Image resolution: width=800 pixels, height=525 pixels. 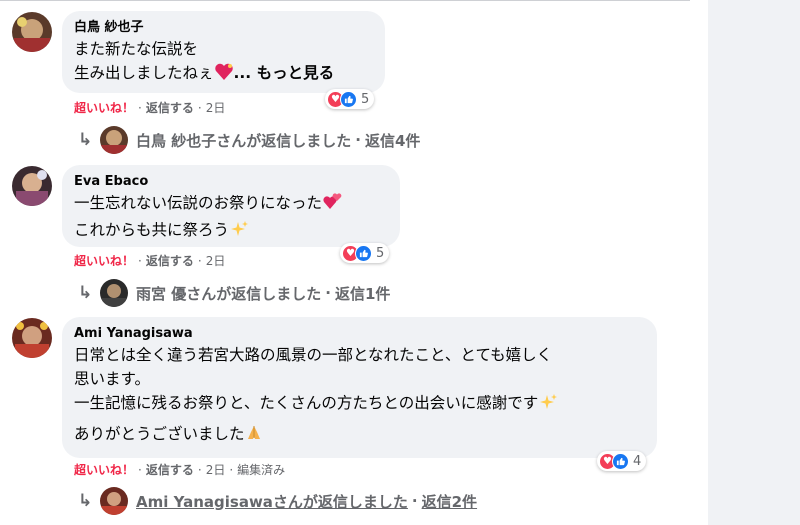 What do you see at coordinates (112, 379) in the screenshot?
I see `comment-text-line: 思います。` at bounding box center [112, 379].